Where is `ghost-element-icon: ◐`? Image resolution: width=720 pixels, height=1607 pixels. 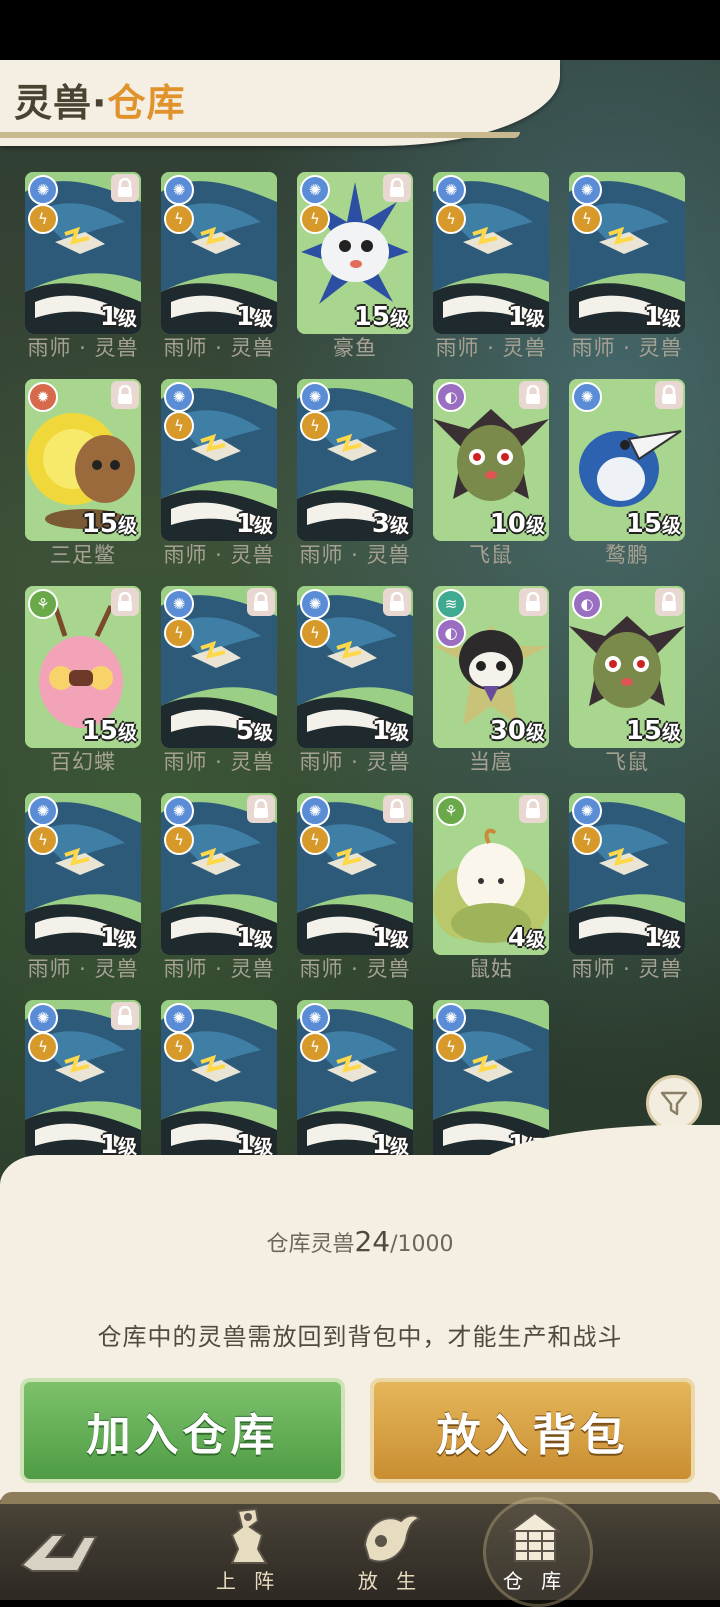
ghost-element-icon: ◐ is located at coordinates (451, 633).